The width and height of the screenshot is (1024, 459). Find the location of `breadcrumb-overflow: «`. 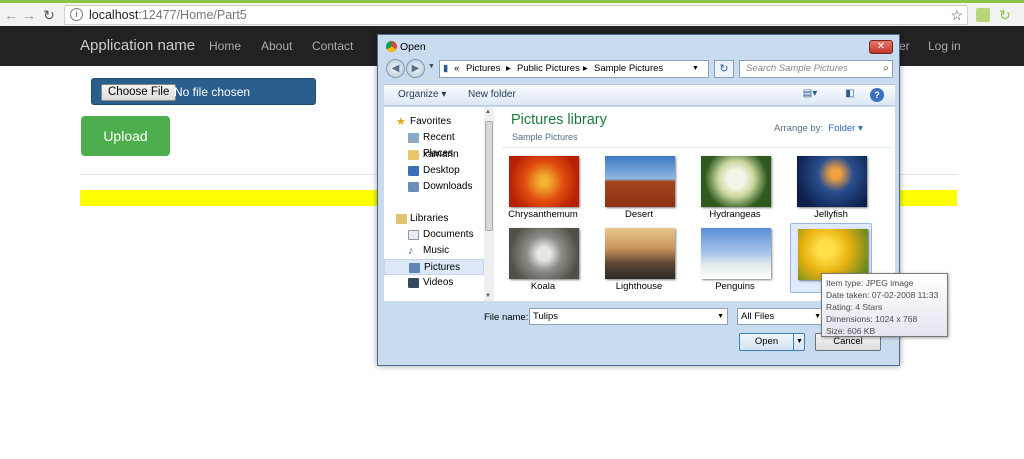

breadcrumb-overflow: « is located at coordinates (456, 69).